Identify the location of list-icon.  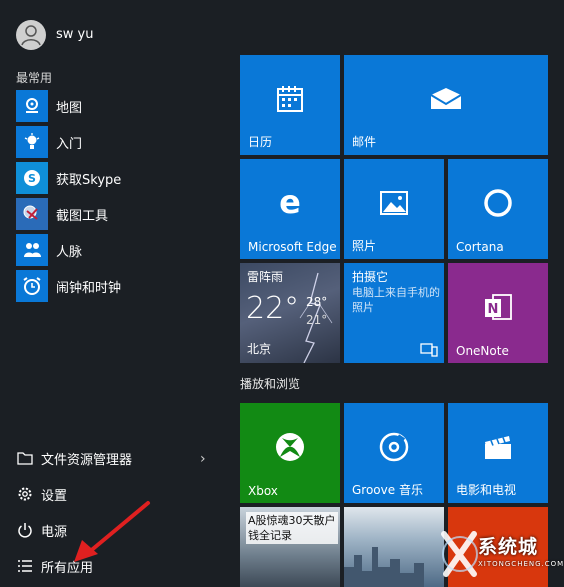
(25, 566).